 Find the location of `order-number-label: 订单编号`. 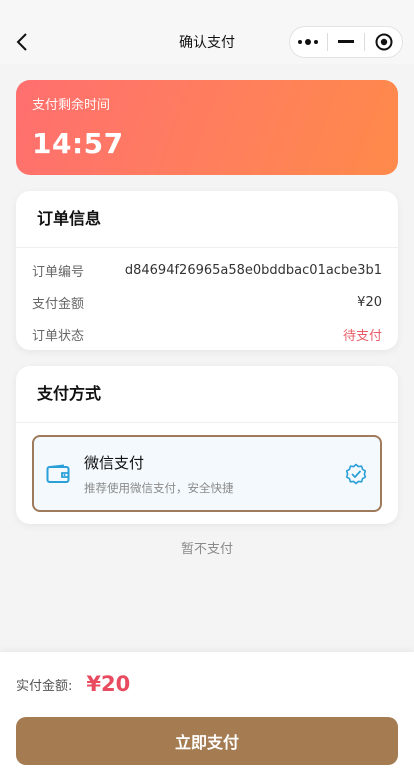

order-number-label: 订单编号 is located at coordinates (58, 272).